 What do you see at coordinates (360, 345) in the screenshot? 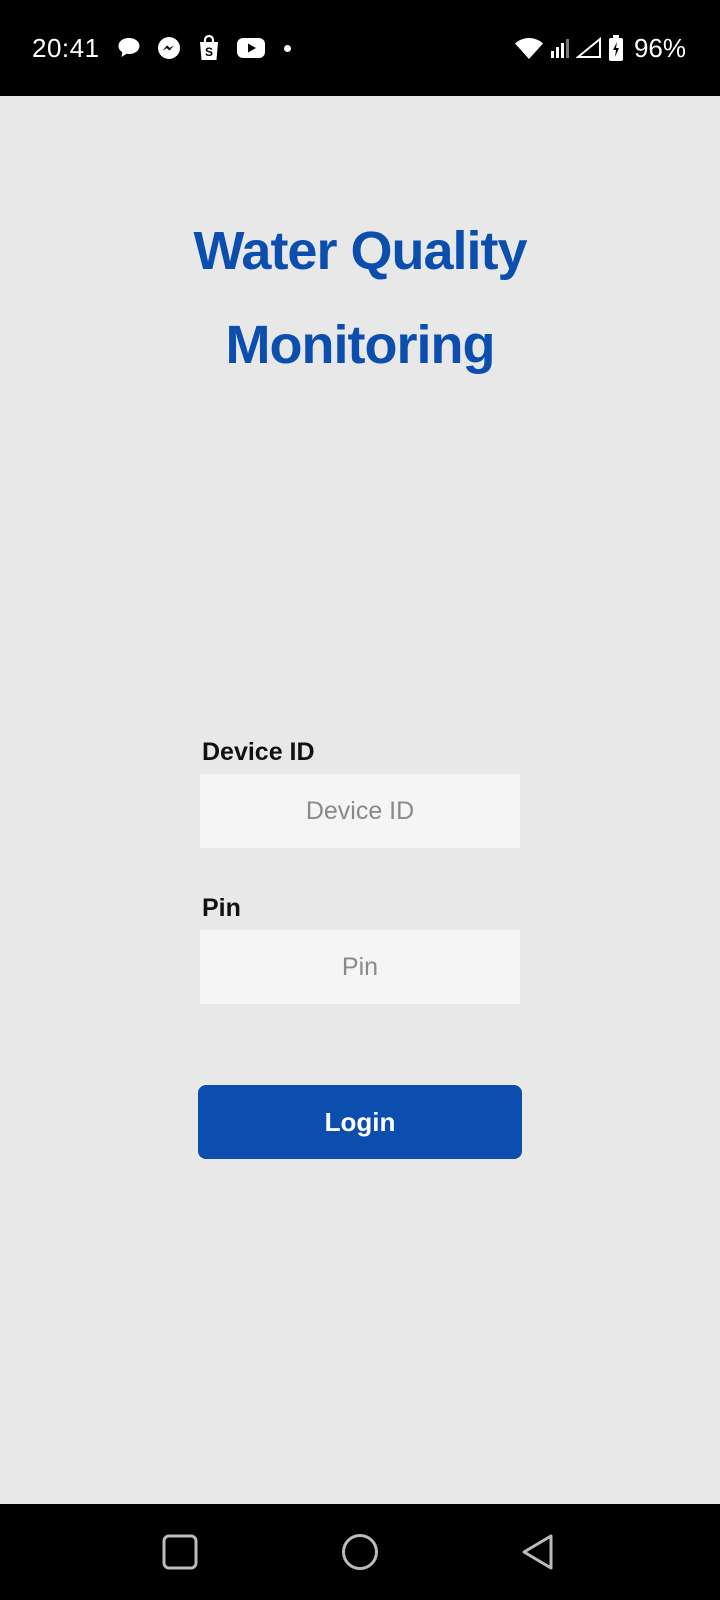
I see `app-title-line2: Monitoring` at bounding box center [360, 345].